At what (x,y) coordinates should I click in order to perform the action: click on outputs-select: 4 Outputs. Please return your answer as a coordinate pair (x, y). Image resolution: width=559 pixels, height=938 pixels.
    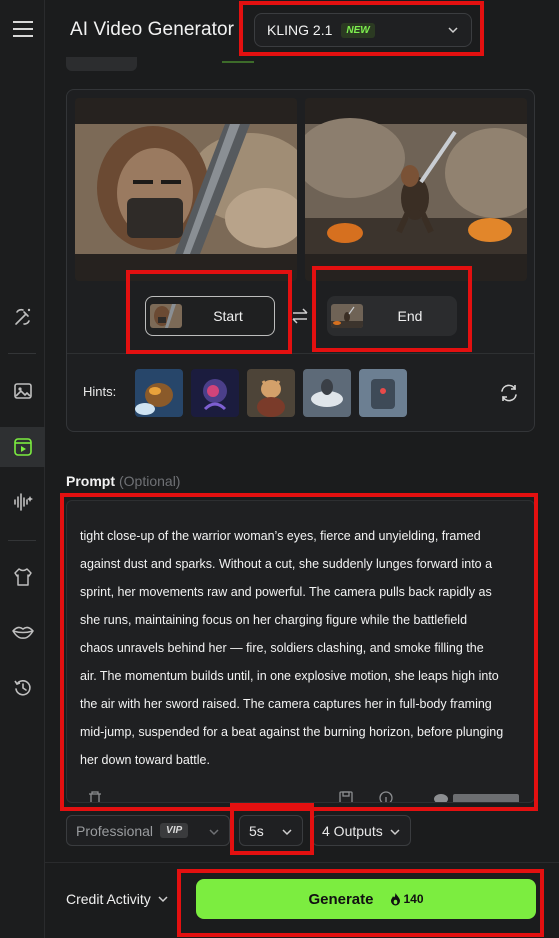
    Looking at the image, I should click on (361, 830).